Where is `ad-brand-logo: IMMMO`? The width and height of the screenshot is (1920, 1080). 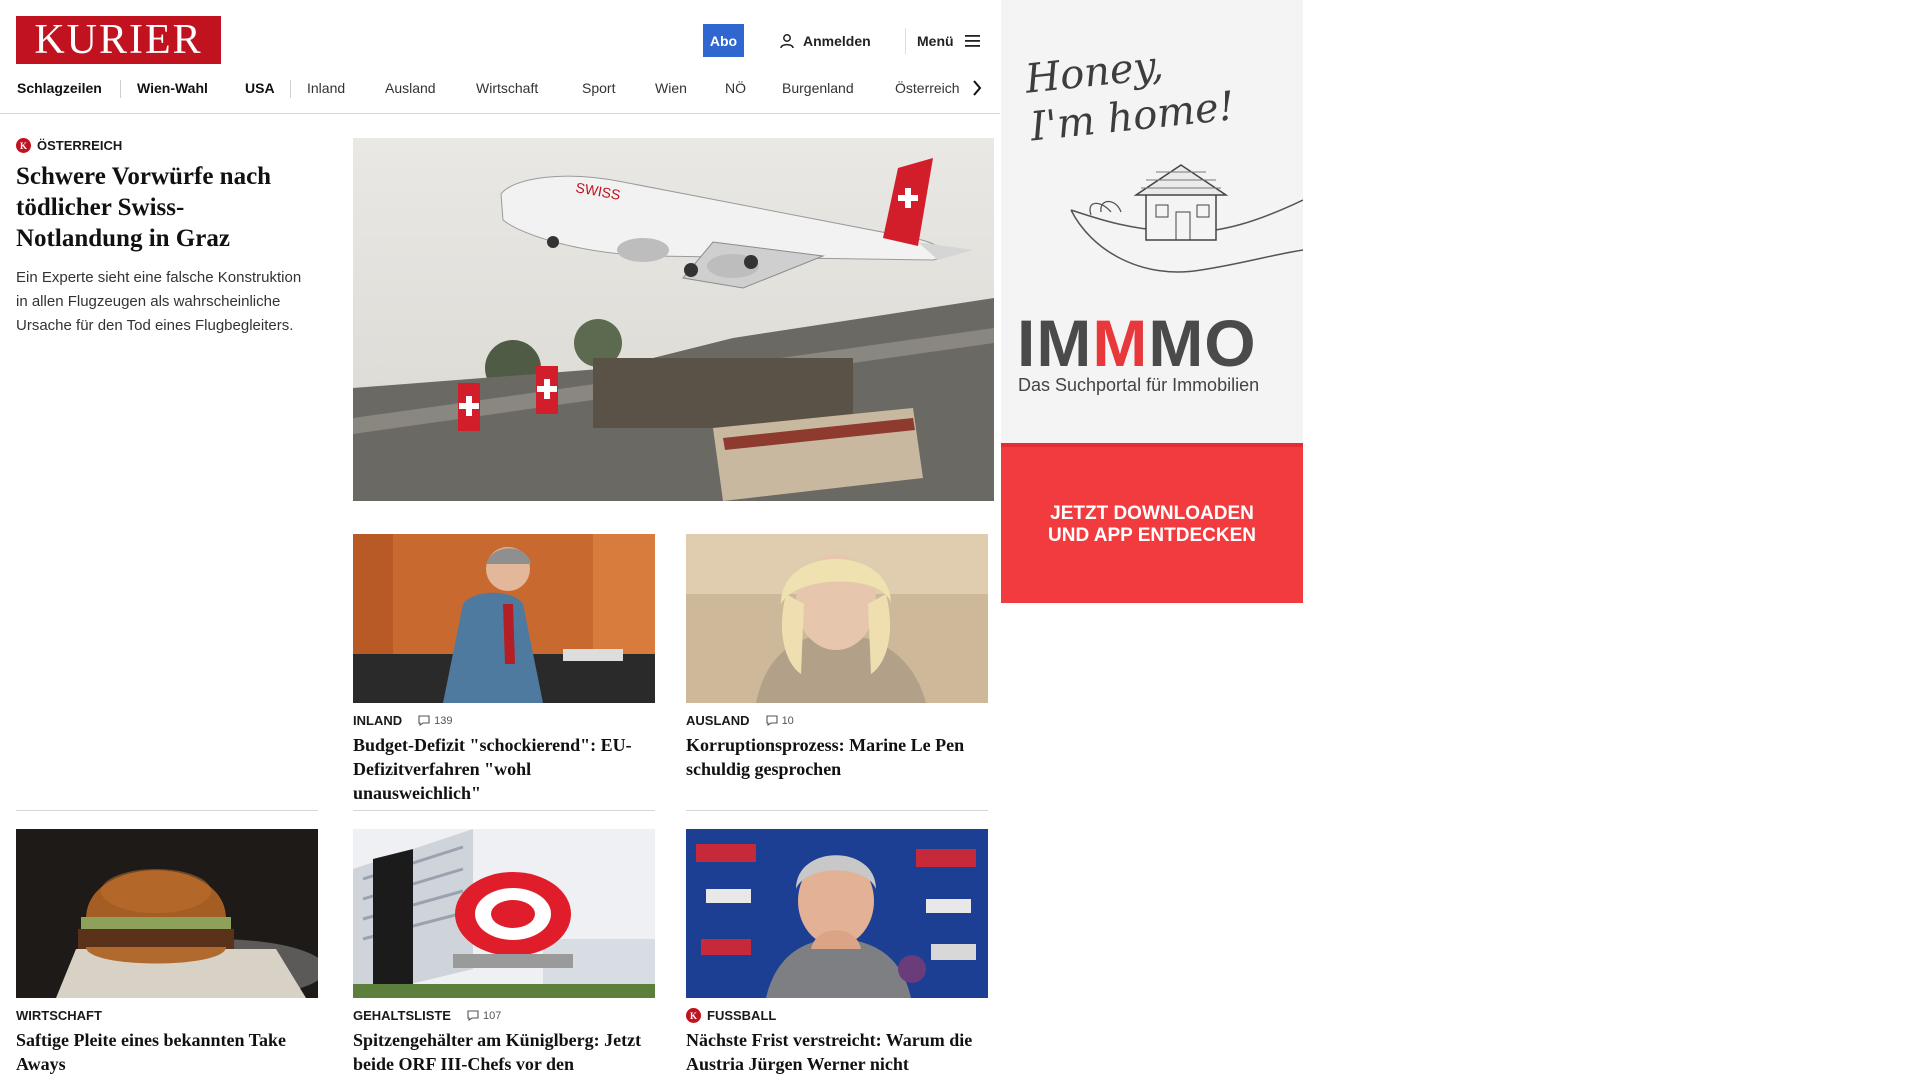
ad-brand-logo: IMMMO is located at coordinates (1137, 343).